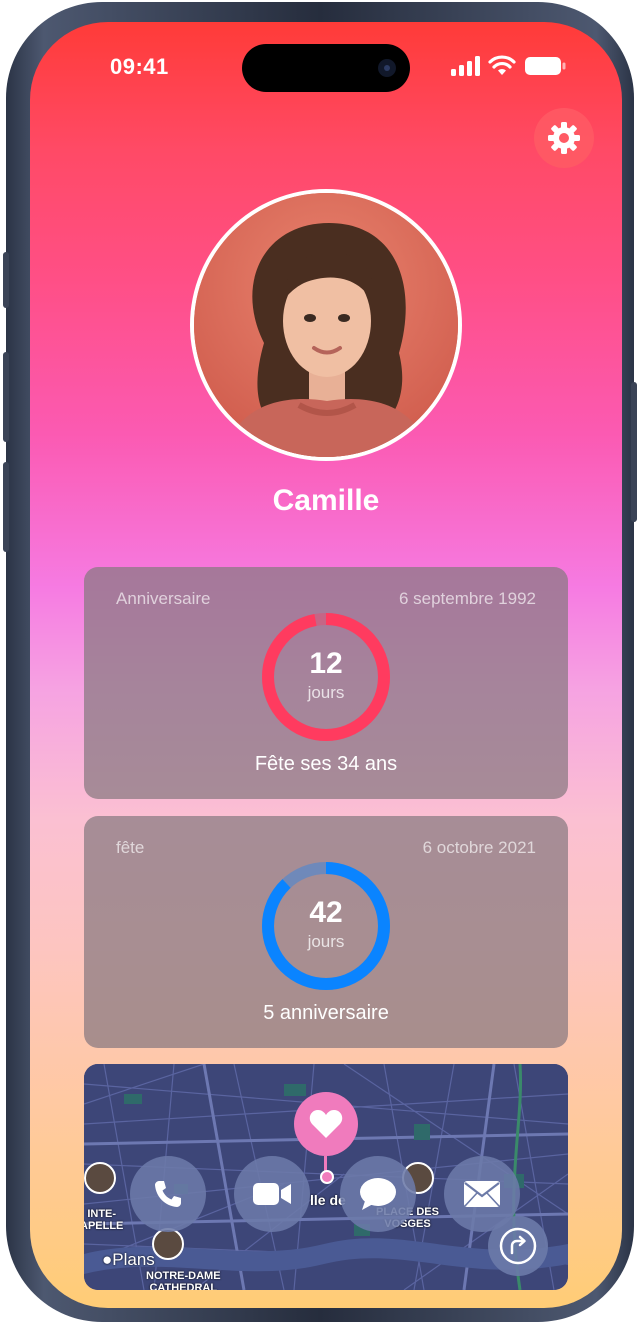 Image resolution: width=640 pixels, height=1326 pixels. I want to click on anniversary-date: 6 octobre 2021, so click(479, 847).